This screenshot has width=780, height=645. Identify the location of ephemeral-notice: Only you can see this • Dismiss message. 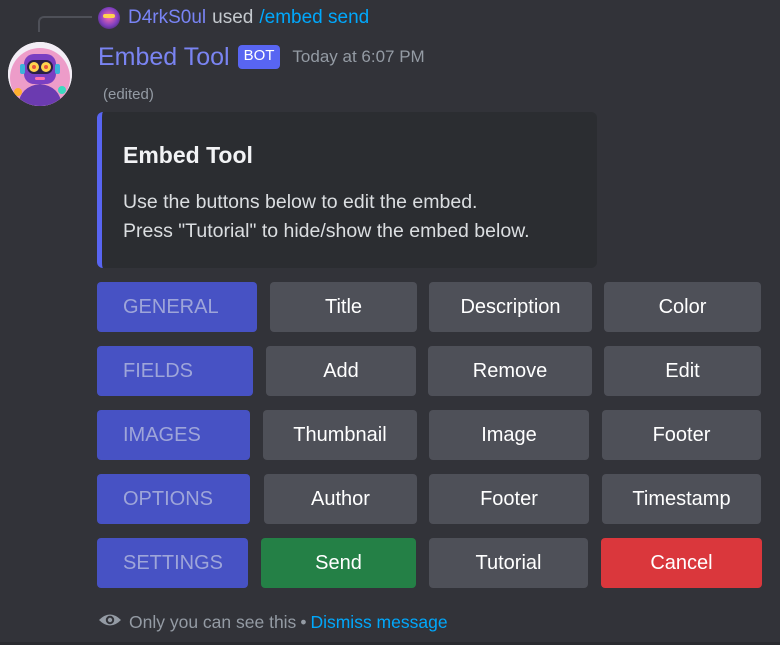
(273, 622).